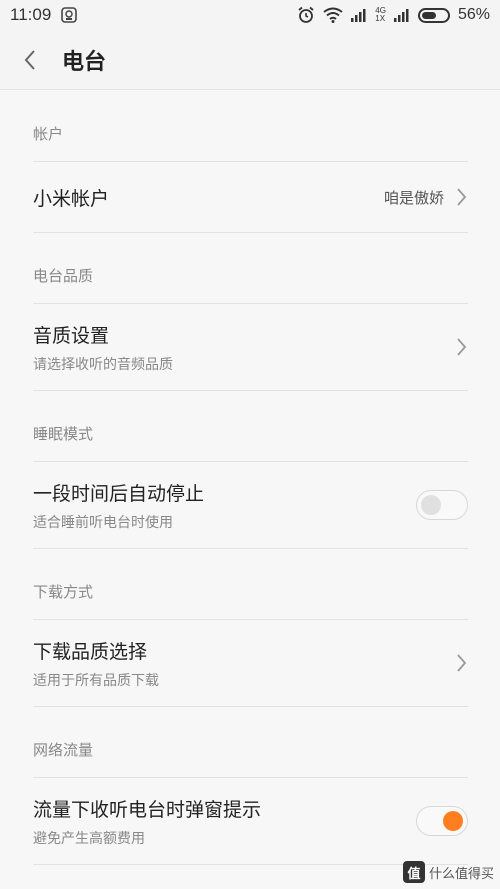 Image resolution: width=500 pixels, height=889 pixels. I want to click on section-header-account: 帐户, so click(48, 134).